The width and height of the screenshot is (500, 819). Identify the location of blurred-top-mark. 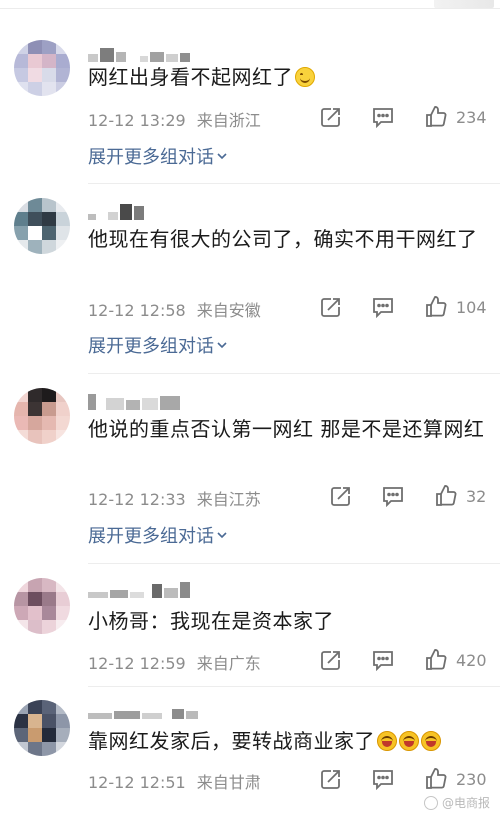
(464, 4).